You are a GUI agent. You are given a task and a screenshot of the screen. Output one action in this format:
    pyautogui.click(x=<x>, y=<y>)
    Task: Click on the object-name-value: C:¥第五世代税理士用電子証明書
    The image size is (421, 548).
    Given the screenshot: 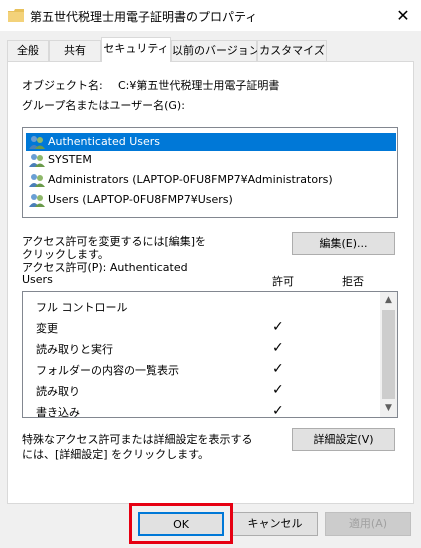 What is the action you would take?
    pyautogui.click(x=199, y=85)
    